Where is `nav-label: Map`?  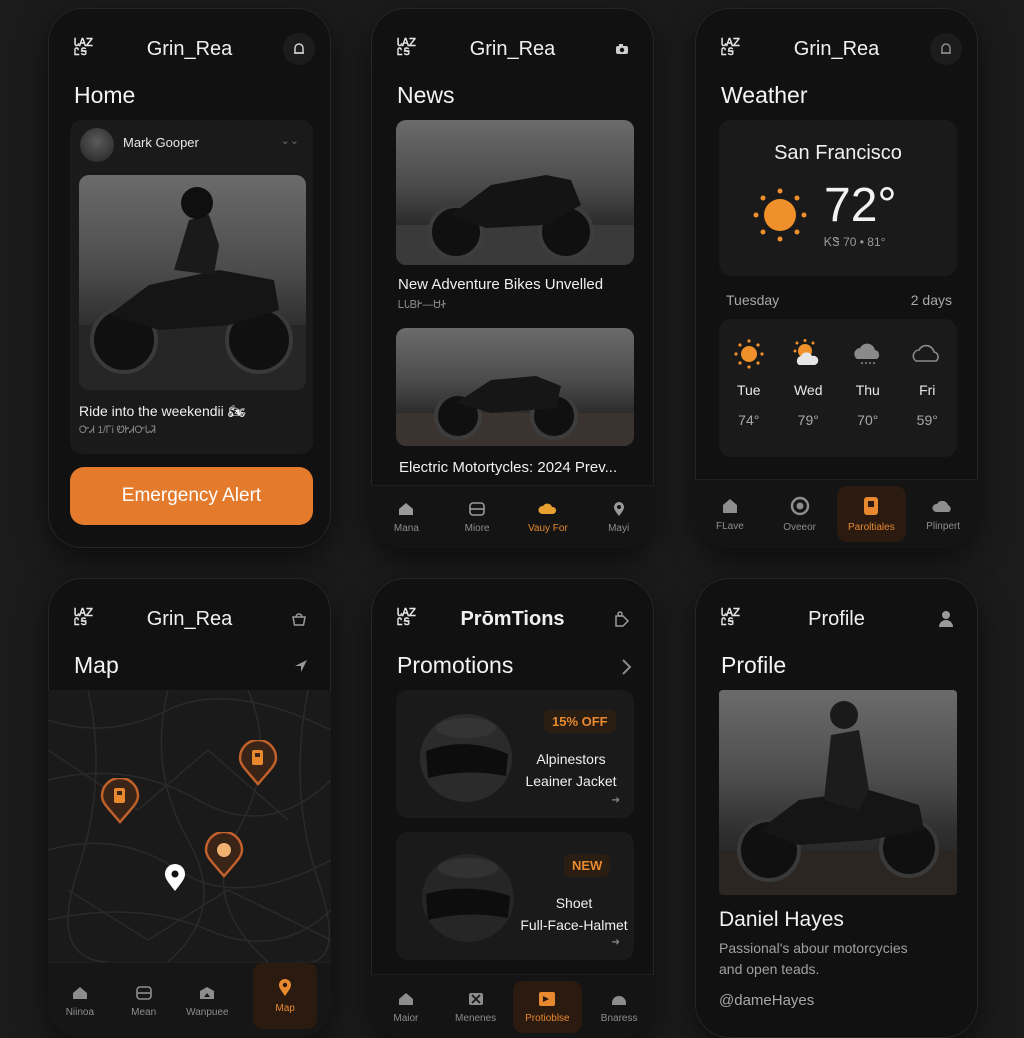 nav-label: Map is located at coordinates (285, 1008).